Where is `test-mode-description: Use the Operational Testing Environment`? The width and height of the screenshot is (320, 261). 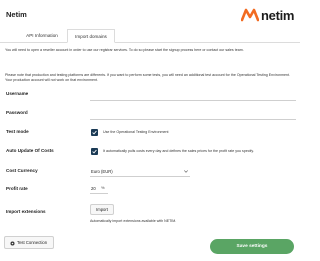
test-mode-description: Use the Operational Testing Environment is located at coordinates (136, 132).